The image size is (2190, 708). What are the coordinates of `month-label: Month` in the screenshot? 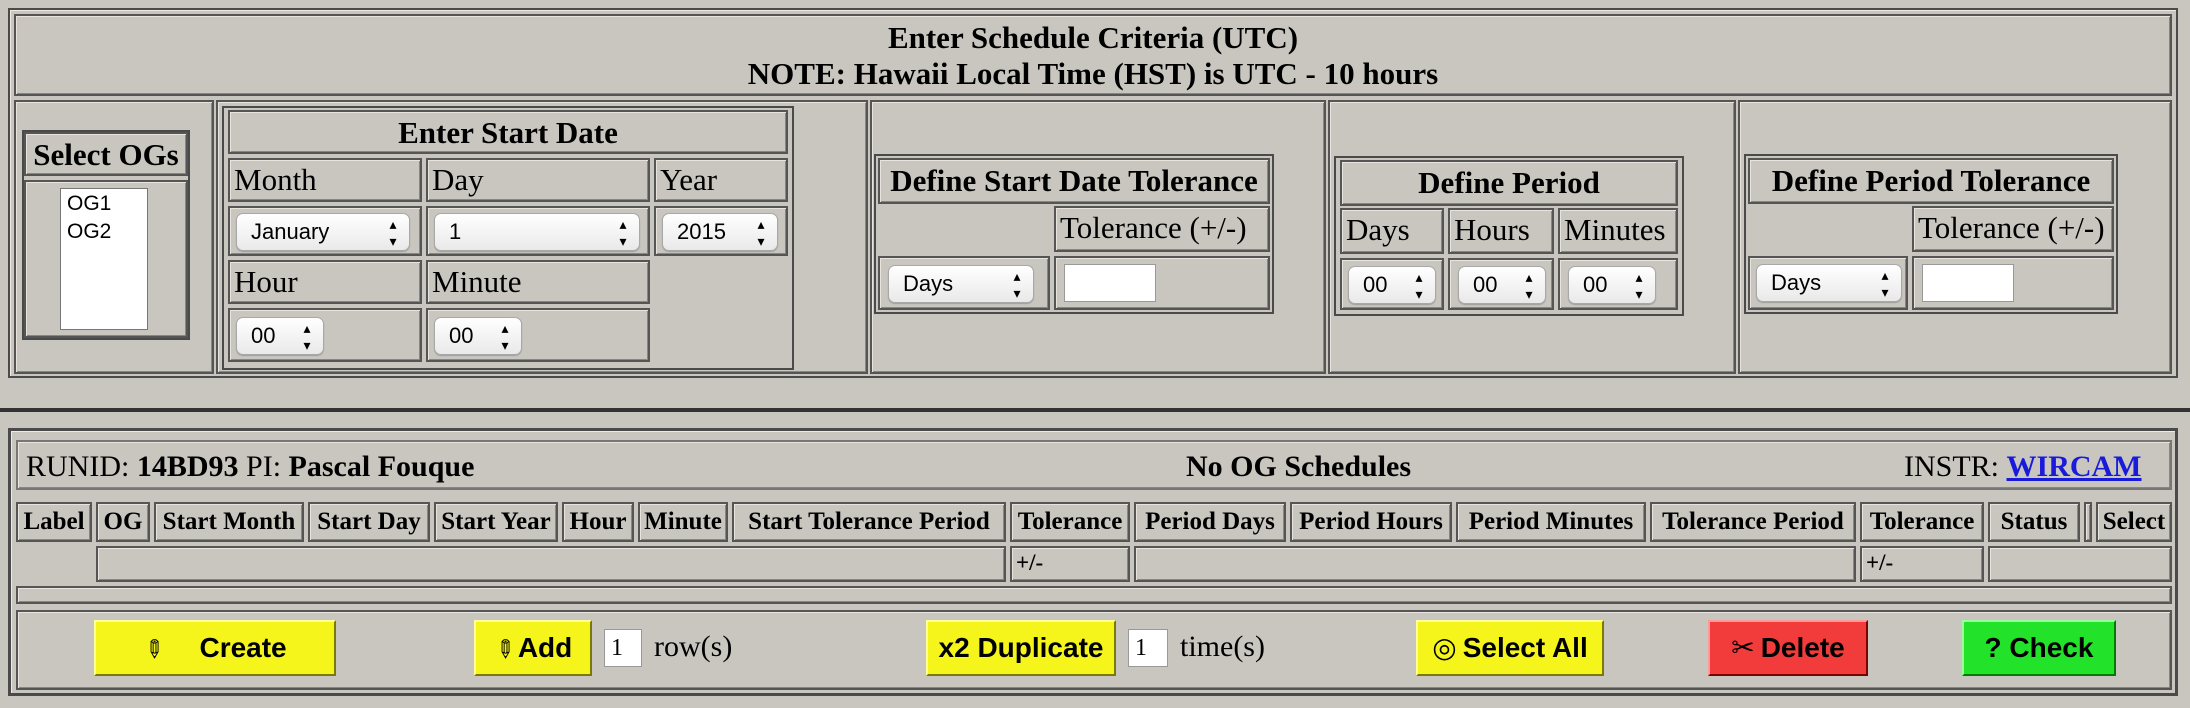 It's located at (325, 180).